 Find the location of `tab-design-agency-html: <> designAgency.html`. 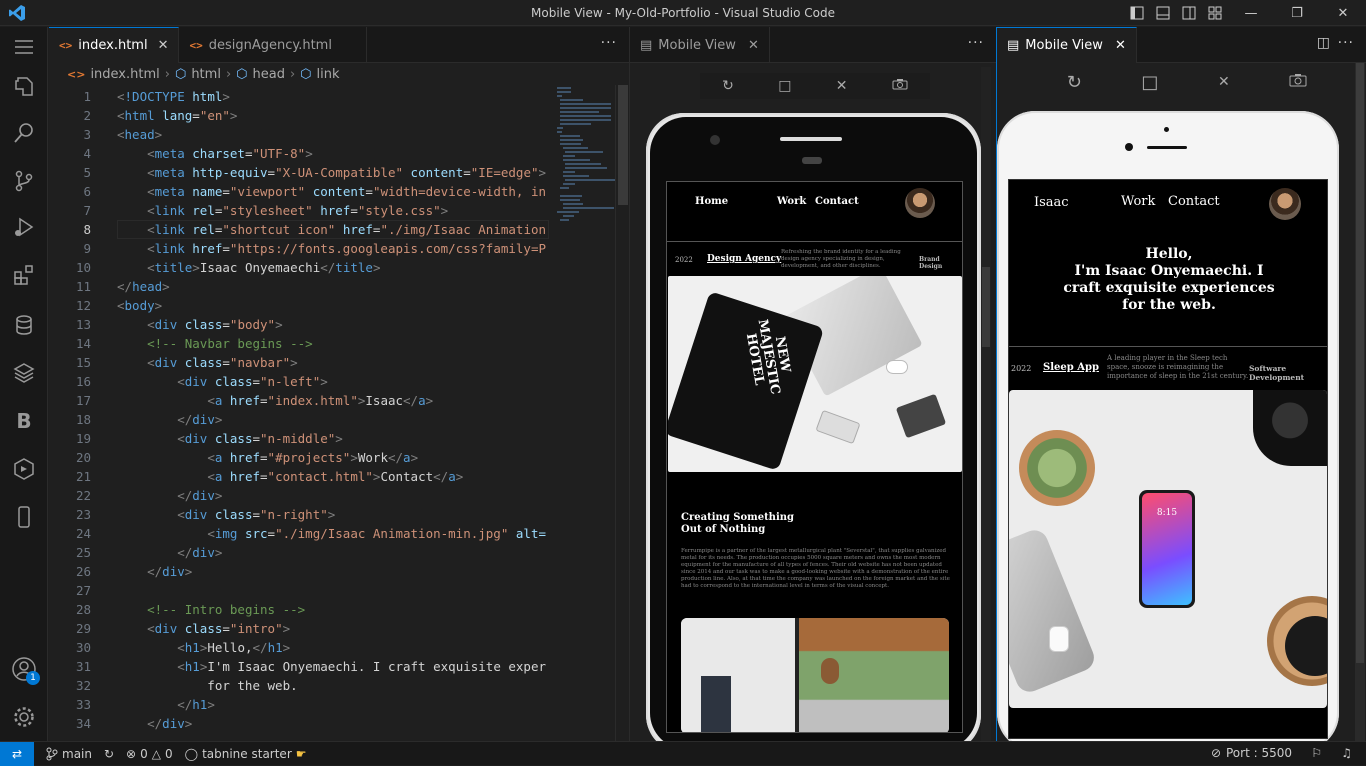

tab-design-agency-html: <> designAgency.html is located at coordinates (273, 45).